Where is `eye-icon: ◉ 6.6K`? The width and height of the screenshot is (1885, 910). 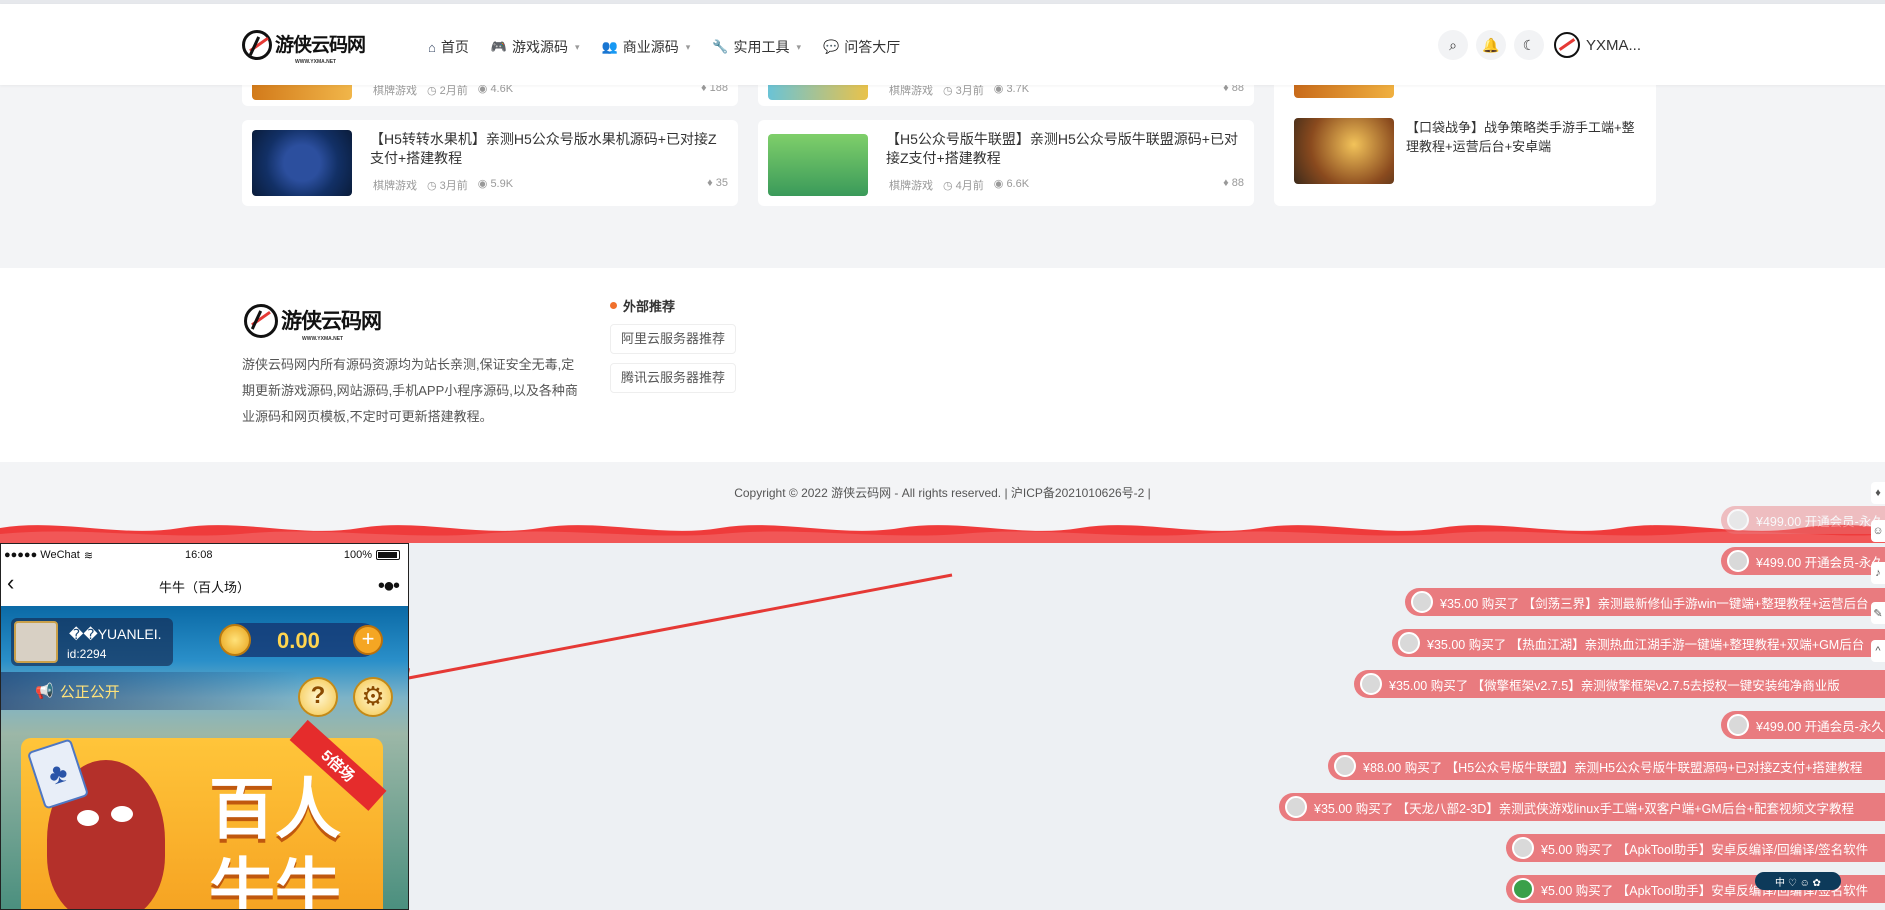
eye-icon: ◉ 6.6K is located at coordinates (1011, 184).